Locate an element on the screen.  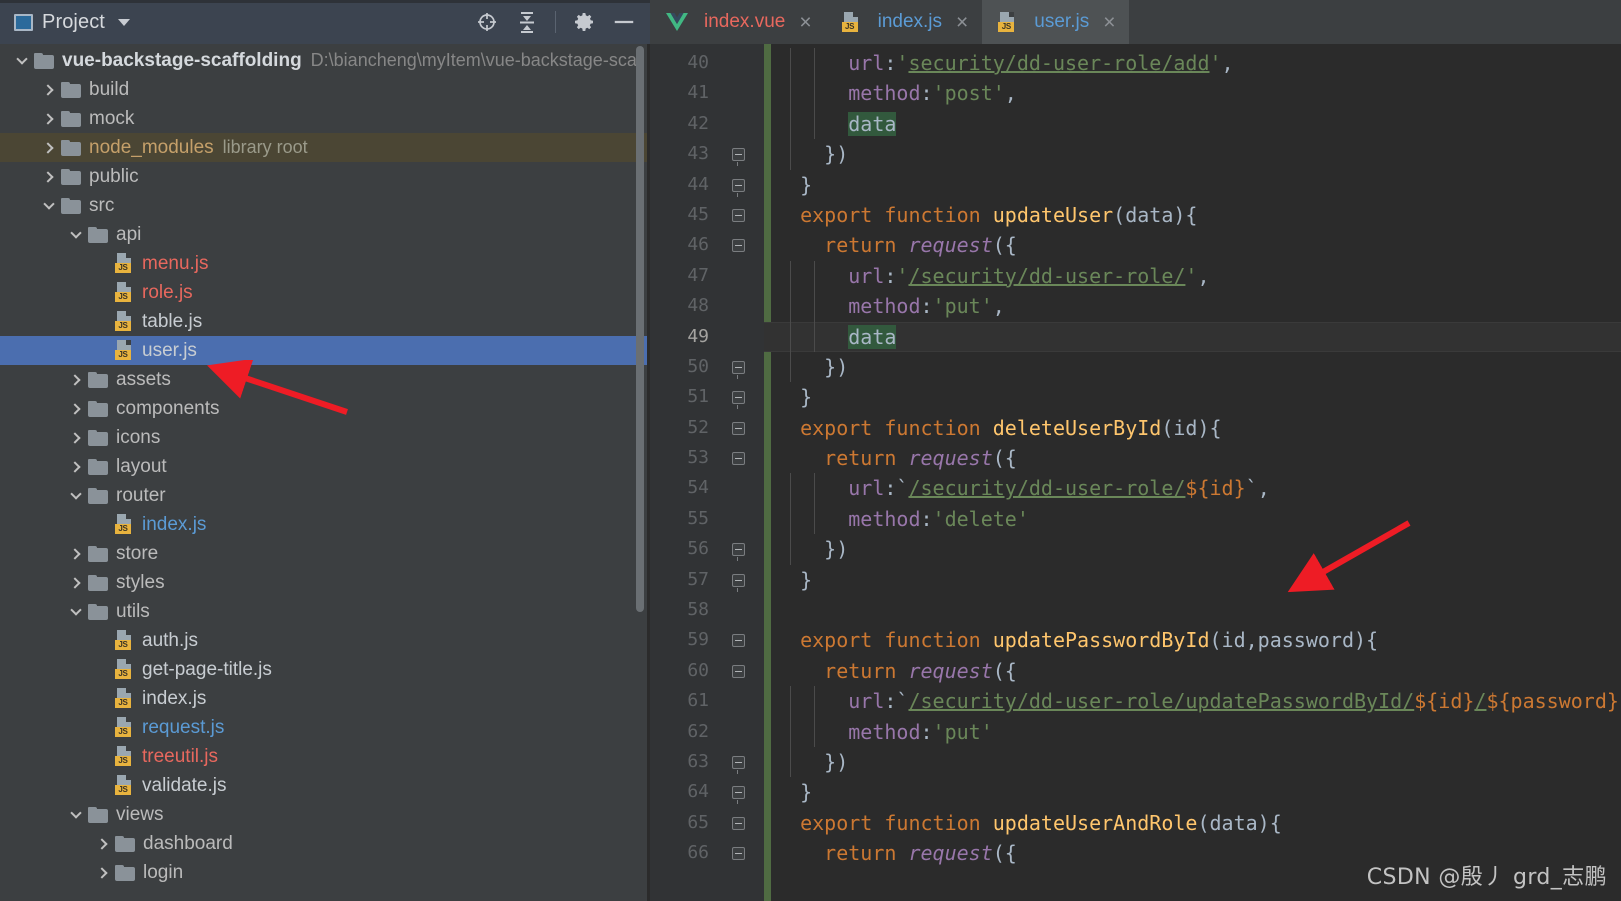
tree-row: utils is located at coordinates (325, 611).